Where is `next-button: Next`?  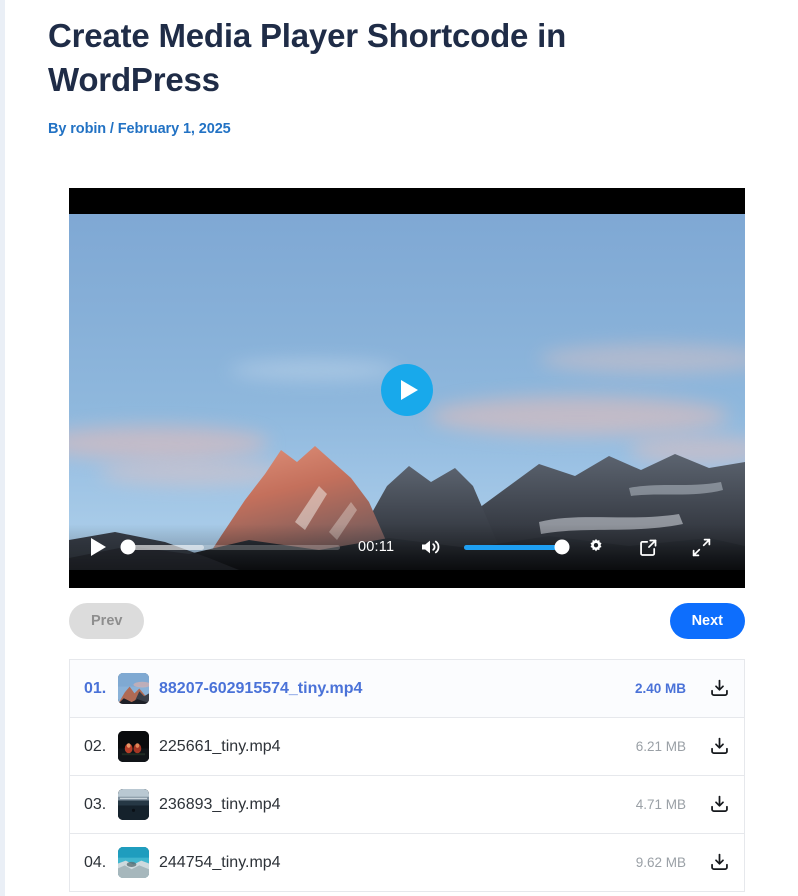 next-button: Next is located at coordinates (707, 621).